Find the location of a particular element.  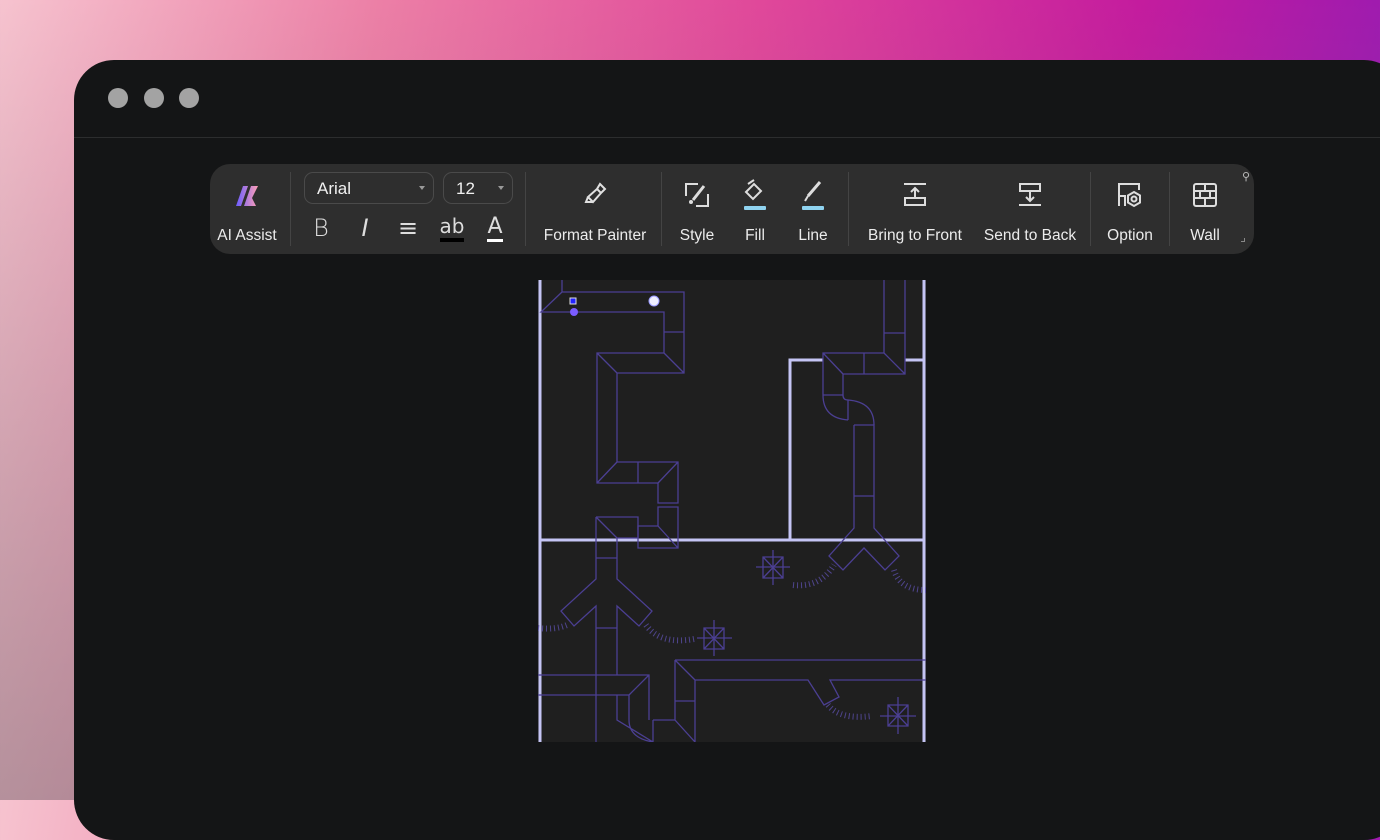

highlight-button: ab is located at coordinates (452, 230).